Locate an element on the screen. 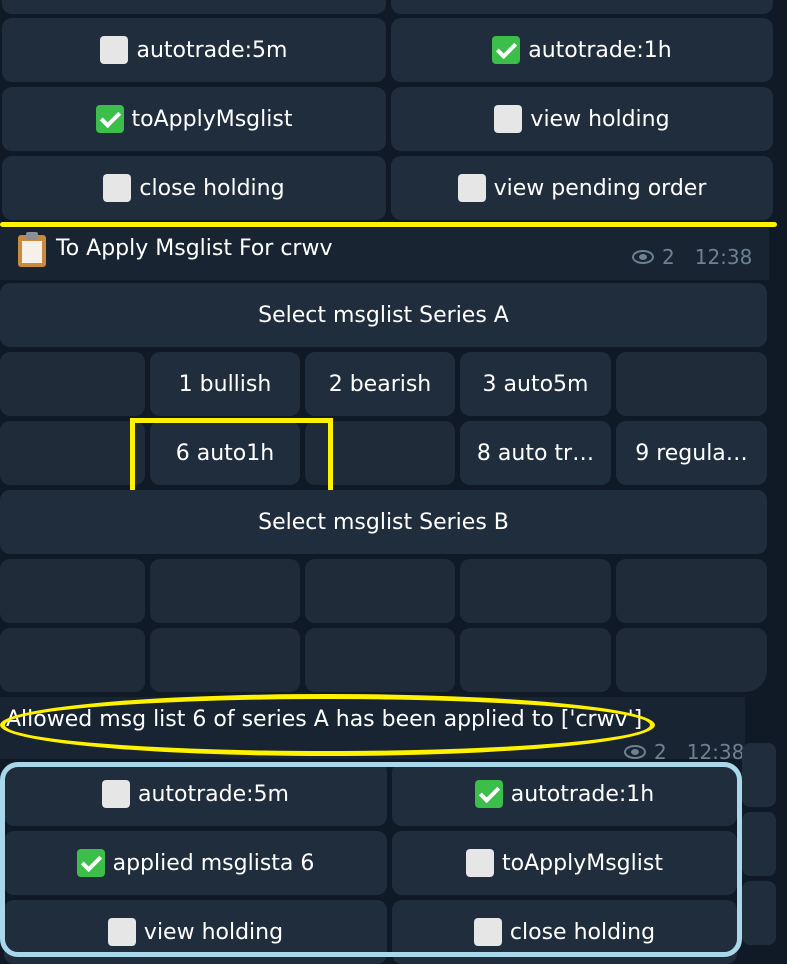 The width and height of the screenshot is (787, 964). button-label: view pending order is located at coordinates (600, 188).